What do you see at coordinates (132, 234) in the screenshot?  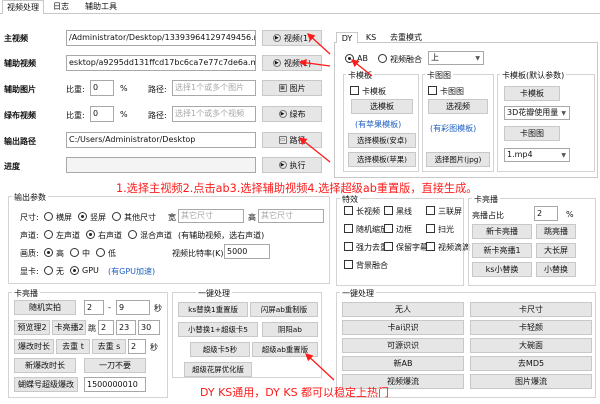 I see `audio-mix-radio` at bounding box center [132, 234].